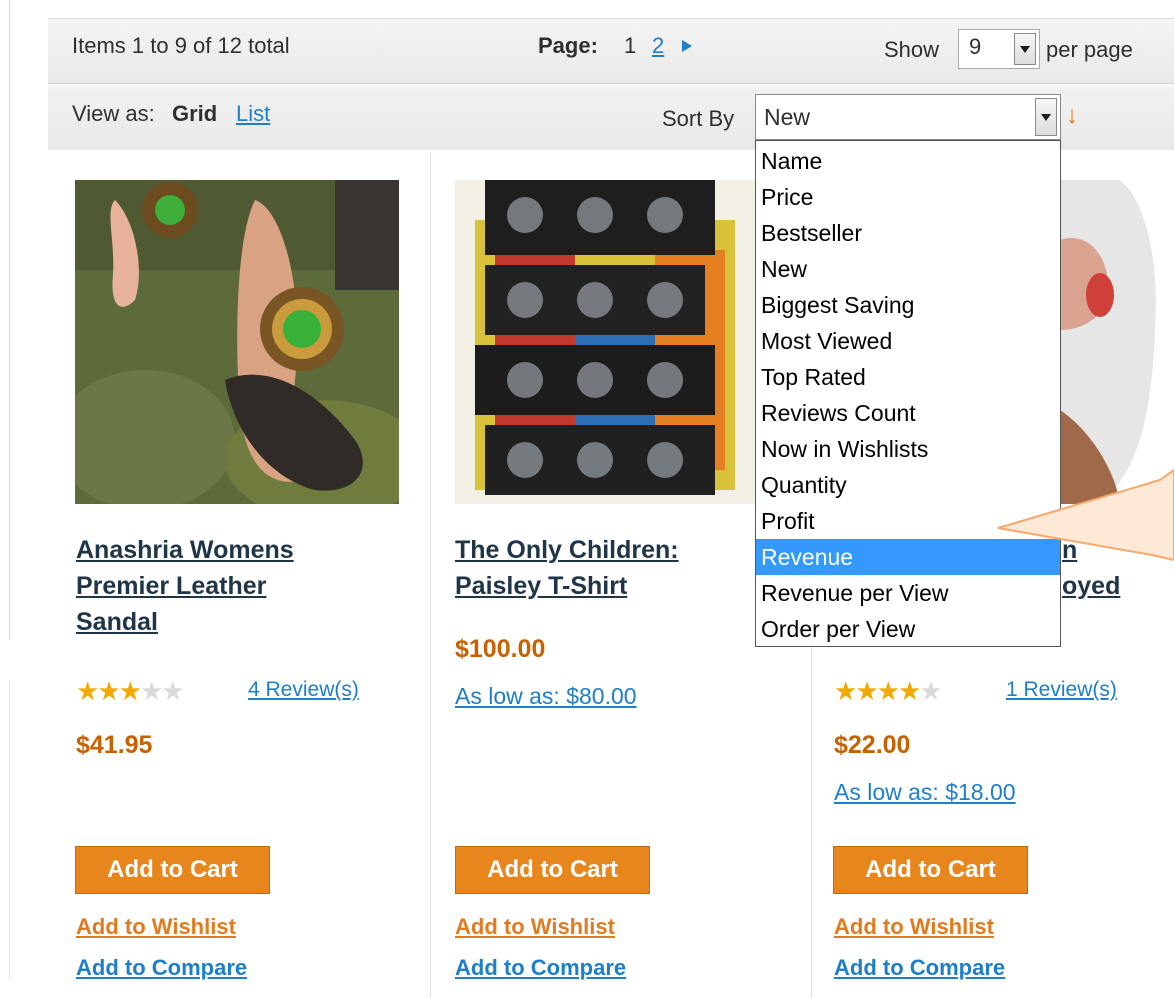 The width and height of the screenshot is (1174, 998). What do you see at coordinates (500, 649) in the screenshot?
I see `product-price: $100.00` at bounding box center [500, 649].